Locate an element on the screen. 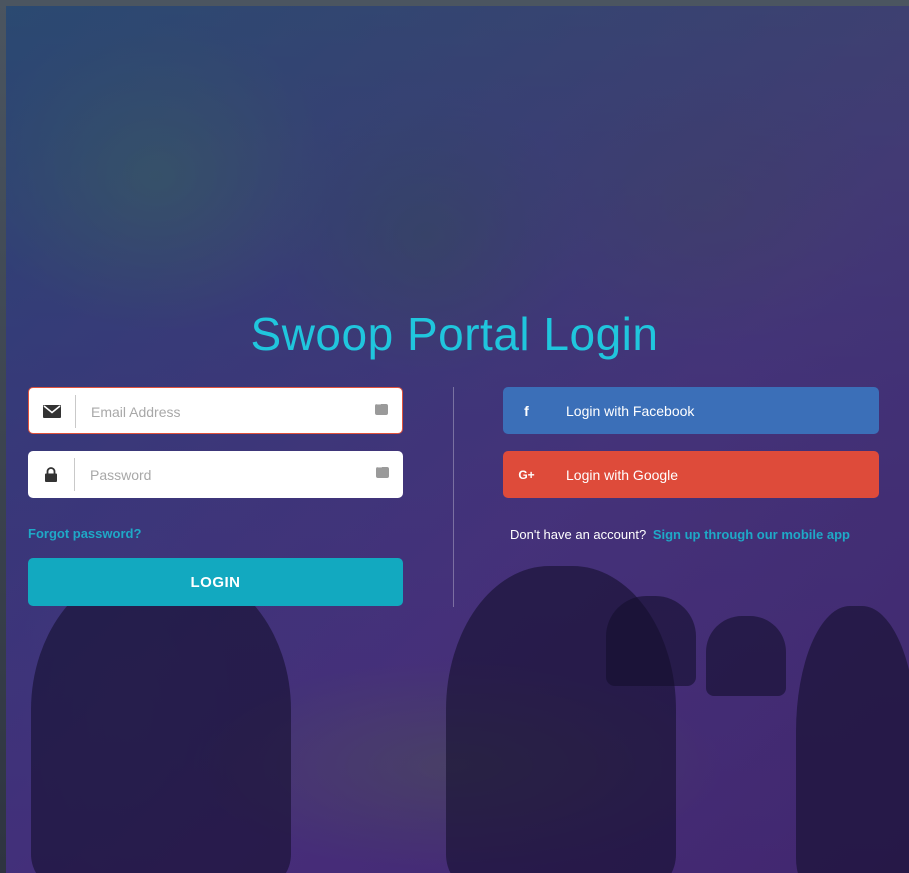 The image size is (909, 873). forgot-password-link: Forgot password? is located at coordinates (84, 533).